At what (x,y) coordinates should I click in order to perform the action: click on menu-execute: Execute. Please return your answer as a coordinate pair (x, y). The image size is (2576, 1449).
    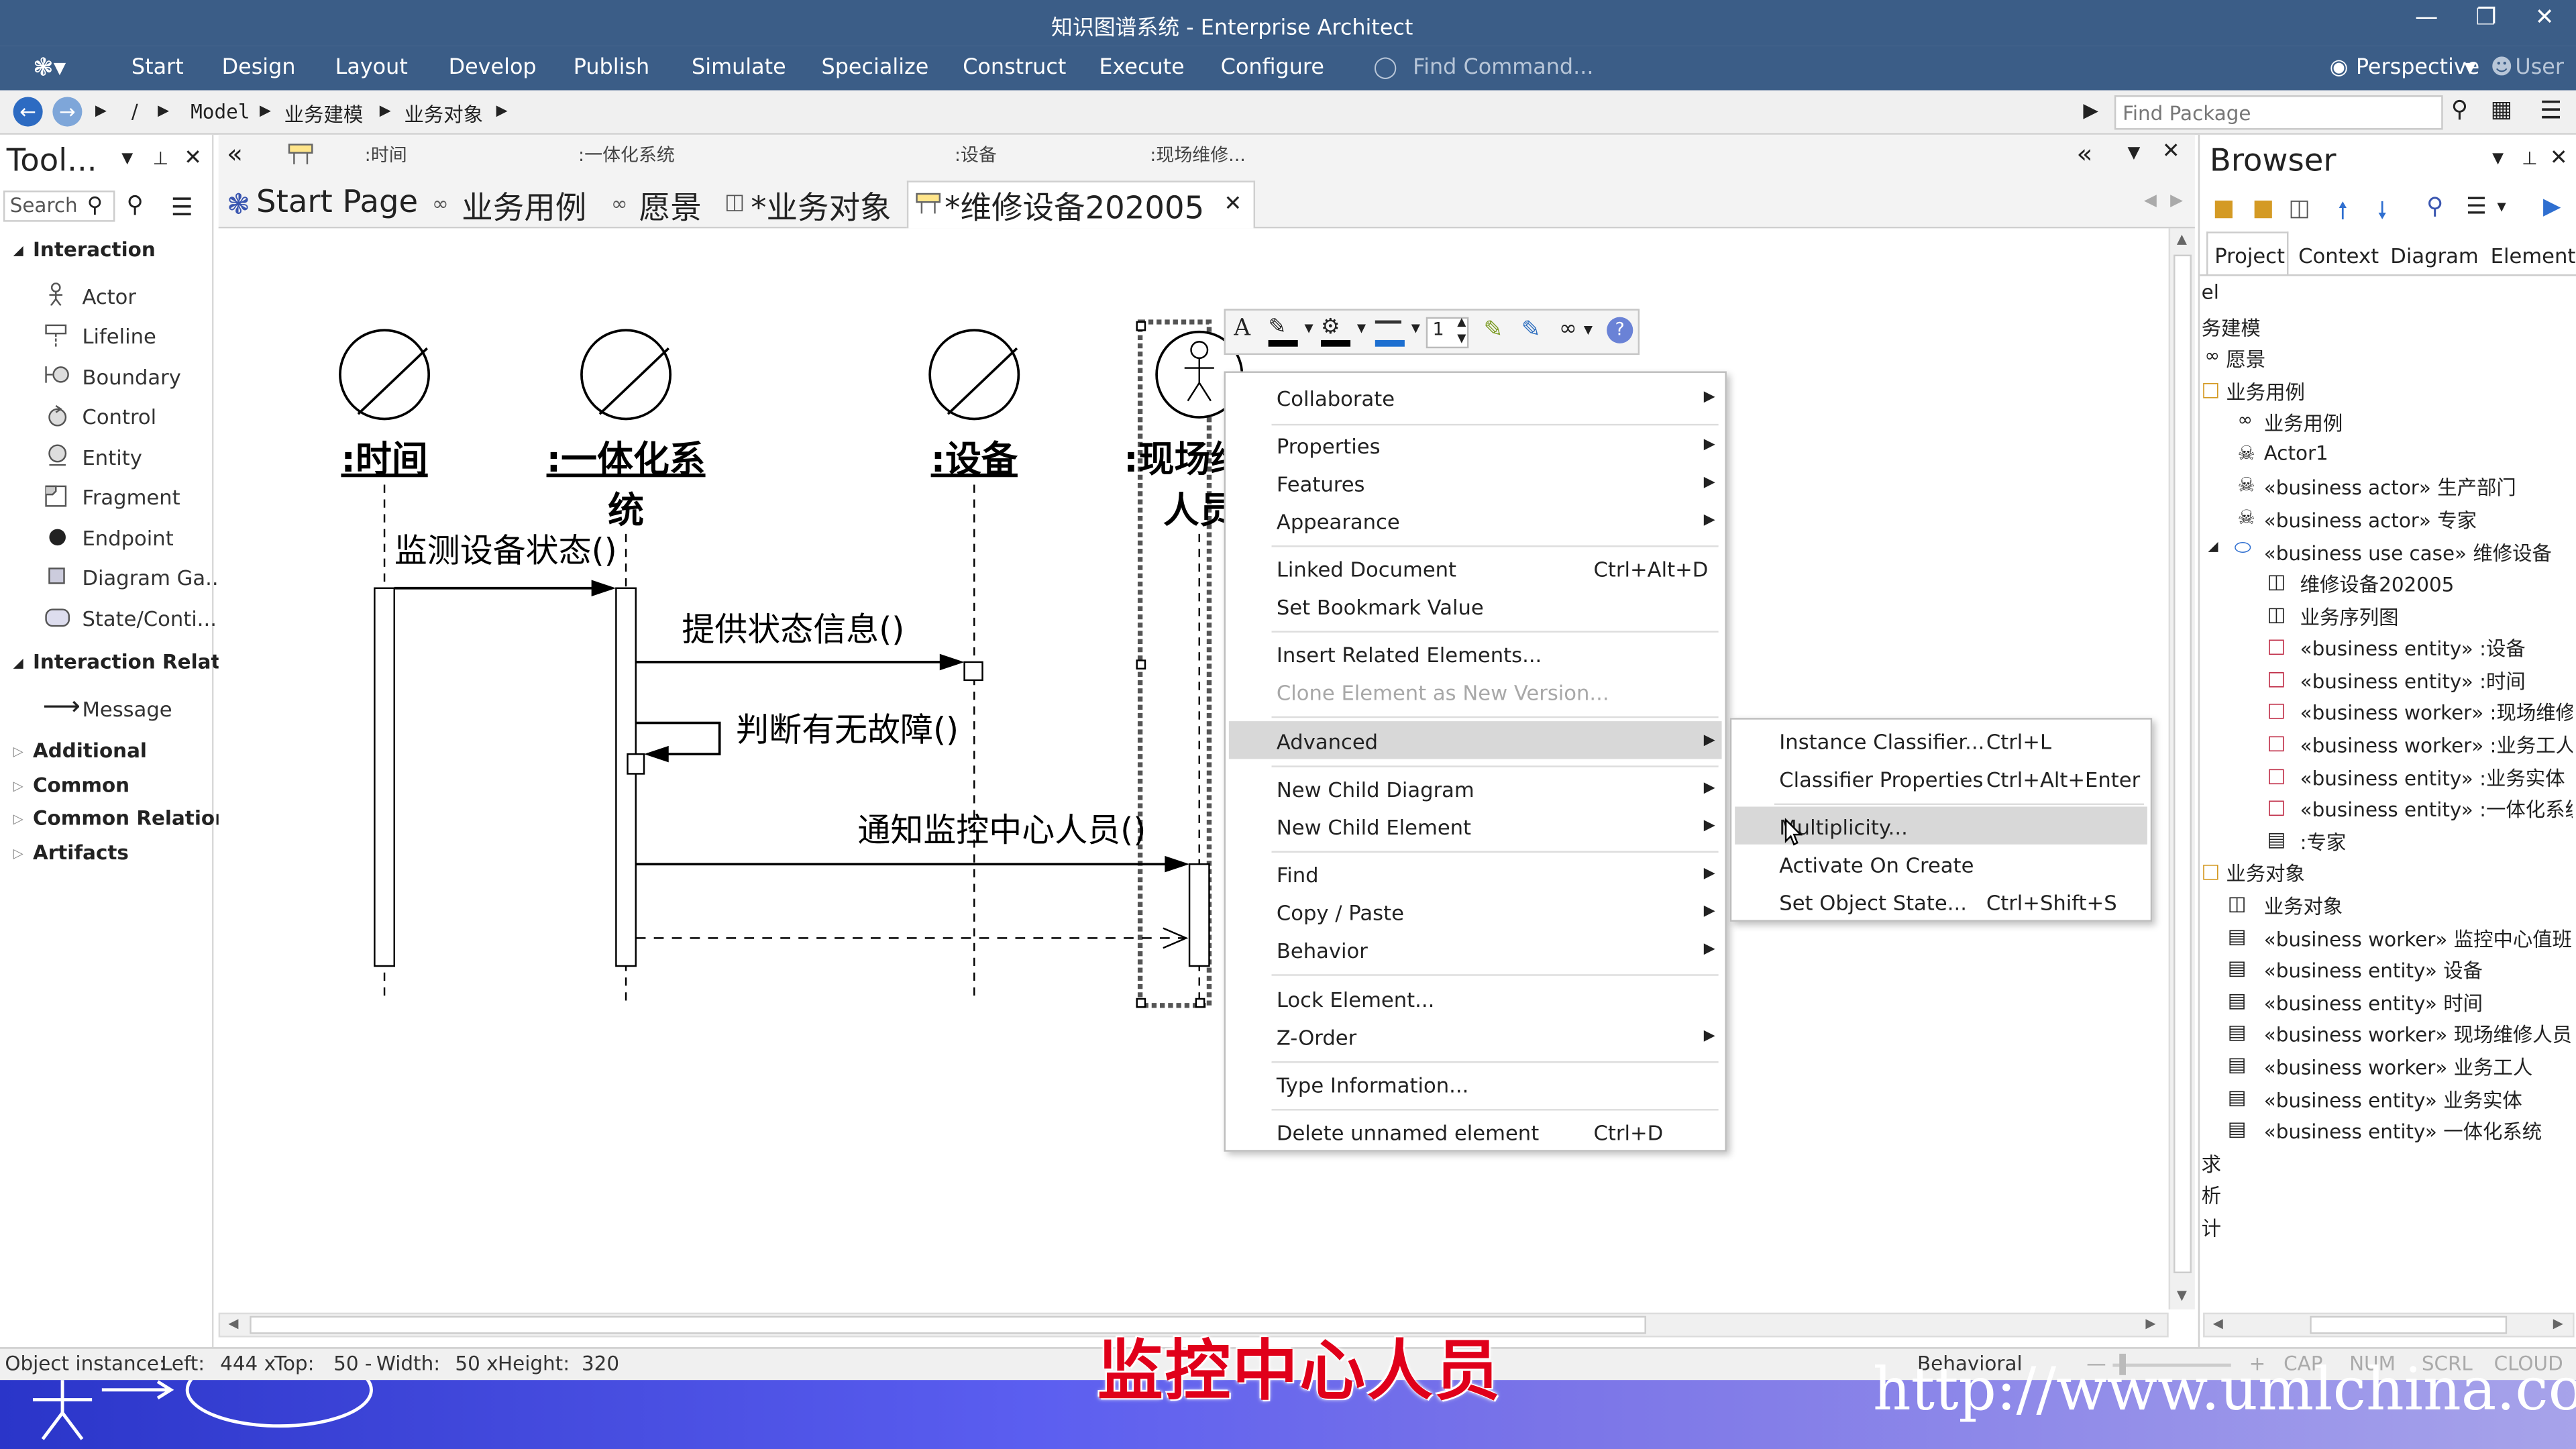
    Looking at the image, I should click on (1141, 68).